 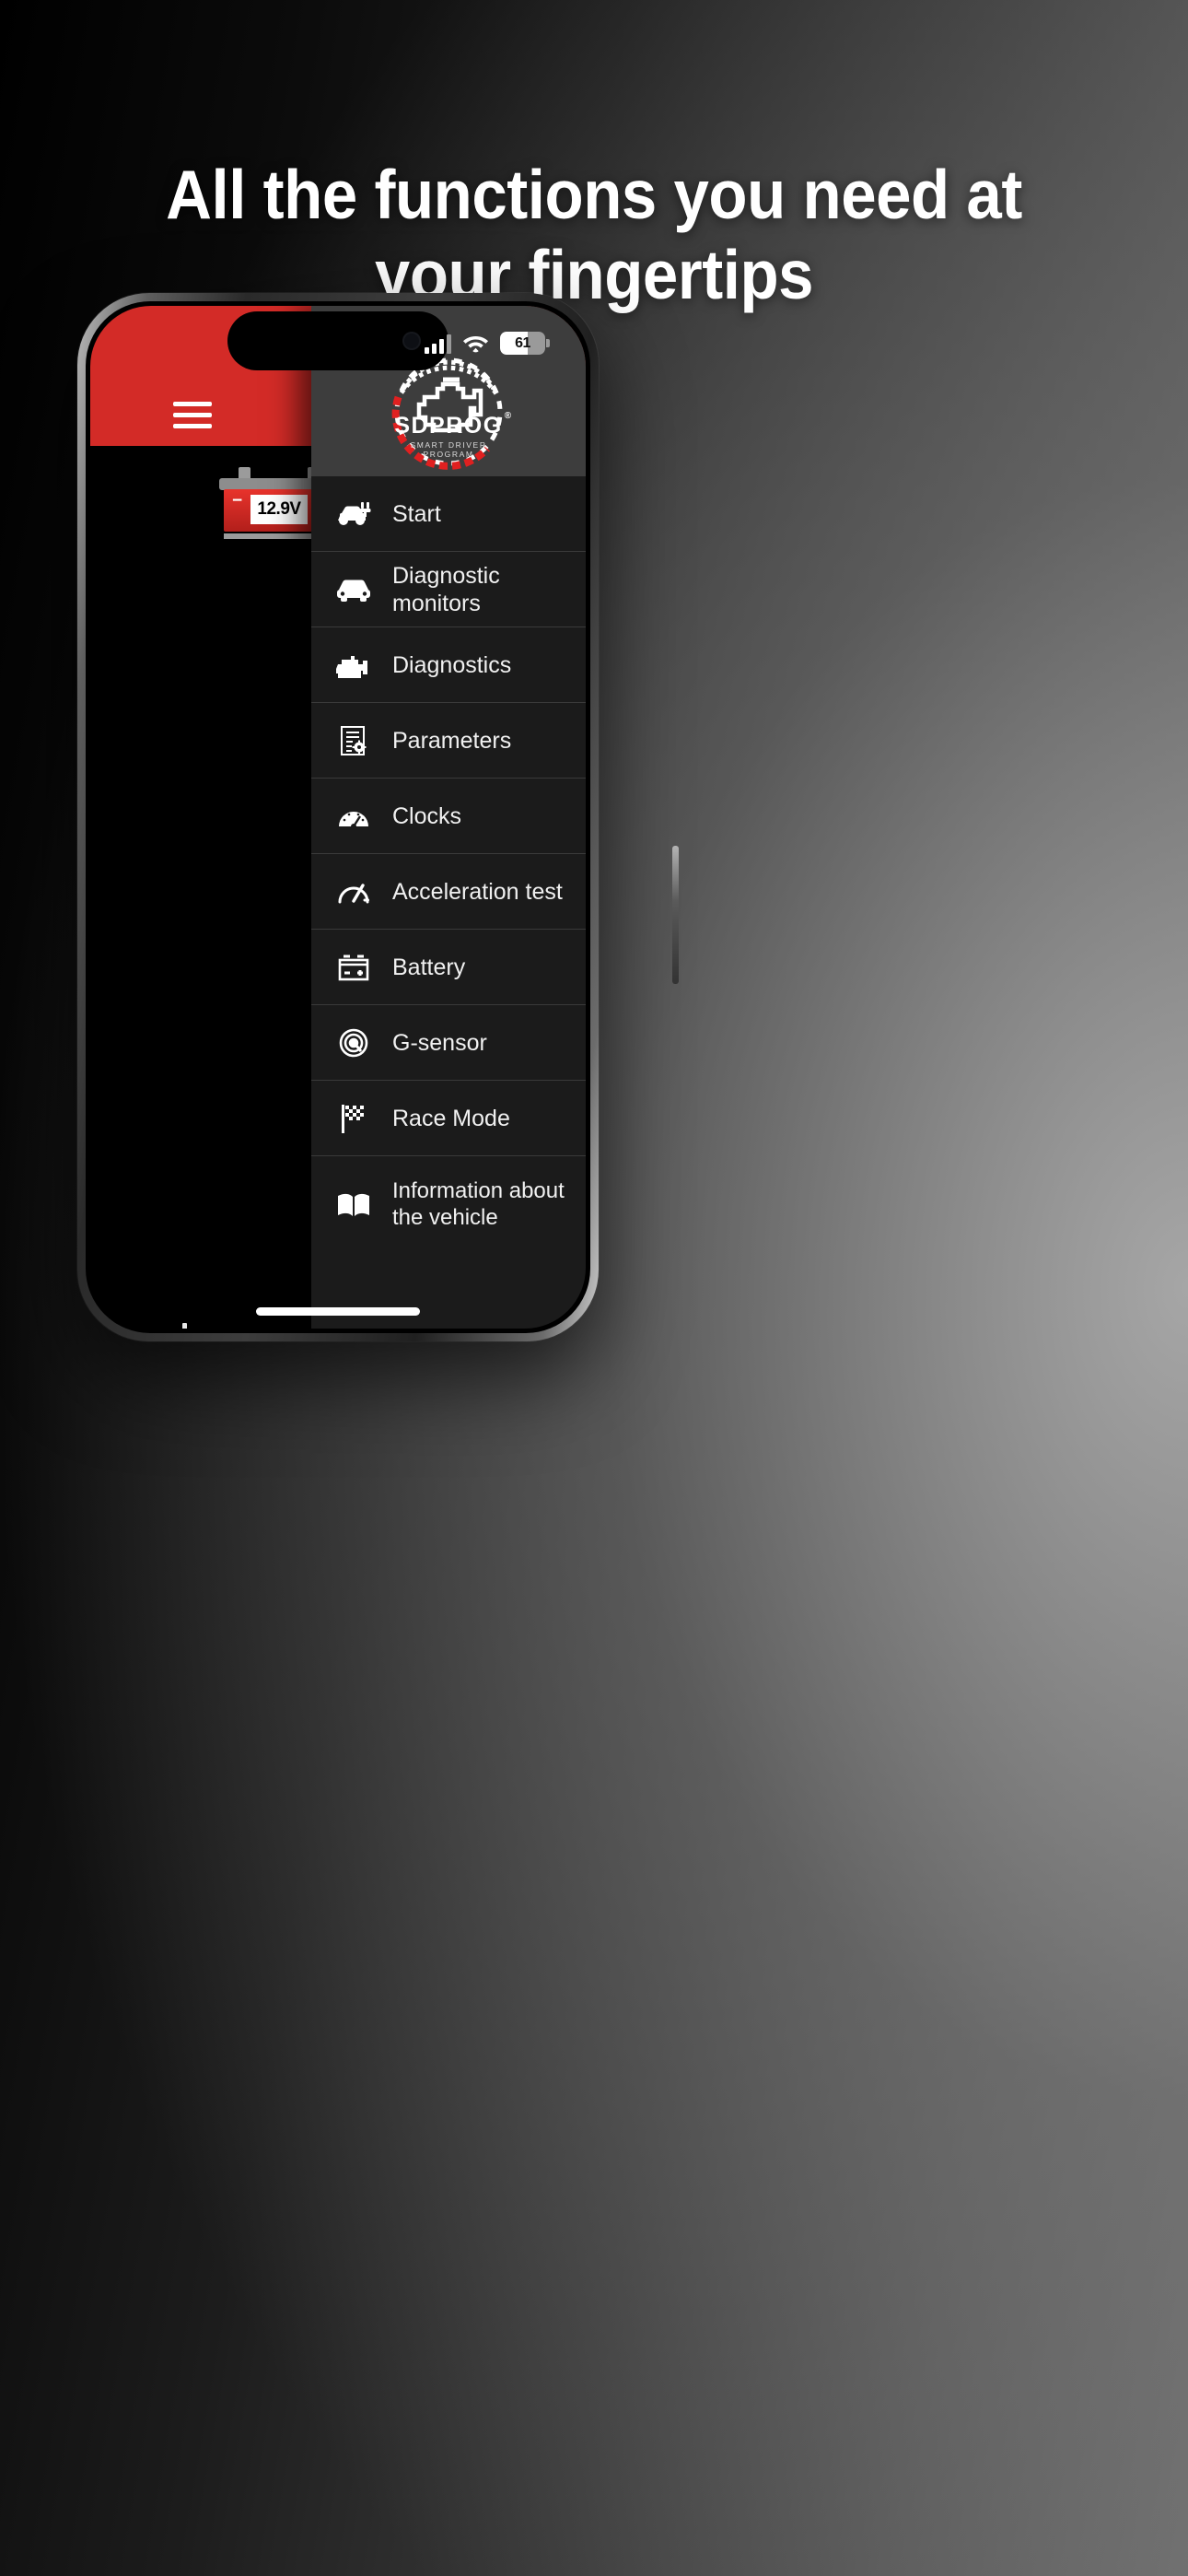 I want to click on menu-item-g-sensor: G-sensor, so click(x=448, y=1043).